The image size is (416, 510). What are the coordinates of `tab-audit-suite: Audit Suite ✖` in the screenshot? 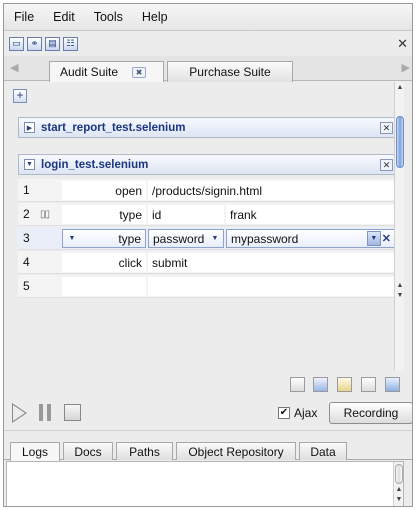 It's located at (106, 71).